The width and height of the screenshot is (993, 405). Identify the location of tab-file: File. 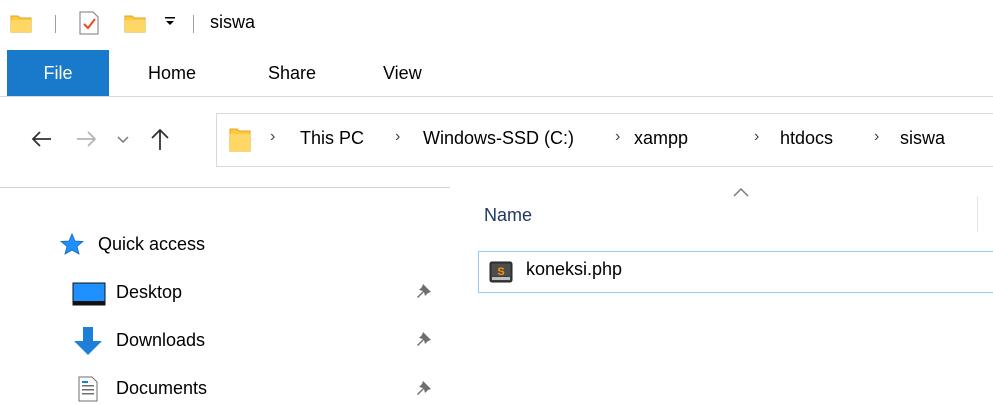
(58, 73).